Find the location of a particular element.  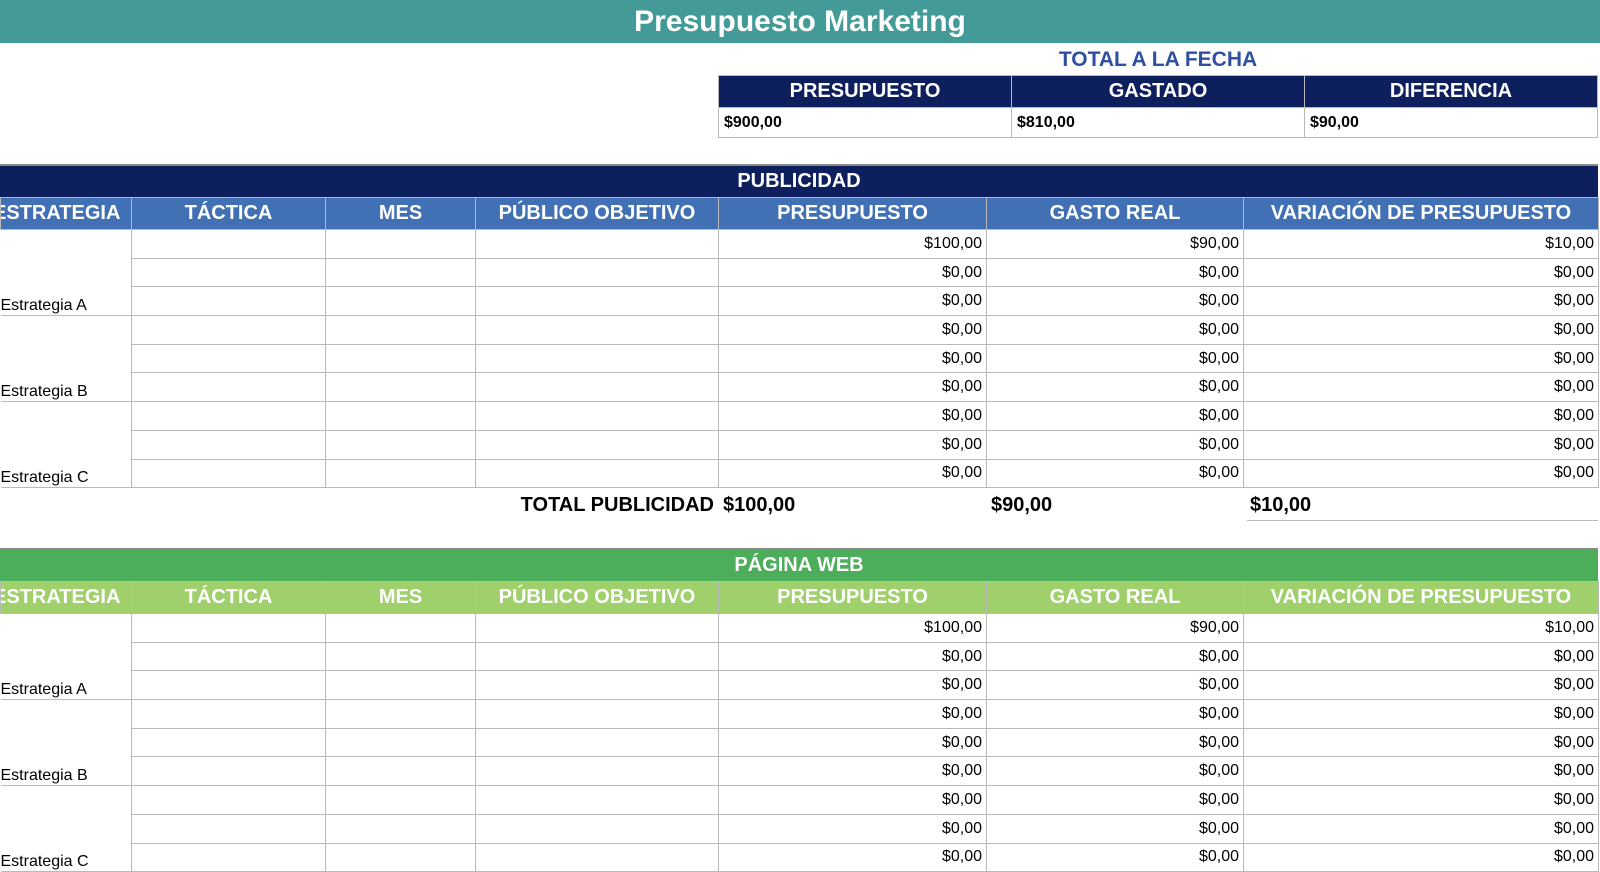

total-variance: $10,00 is located at coordinates (1280, 505).